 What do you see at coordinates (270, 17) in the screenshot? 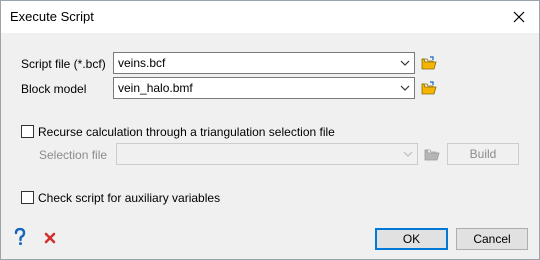
I see `title-bar: Execute Script` at bounding box center [270, 17].